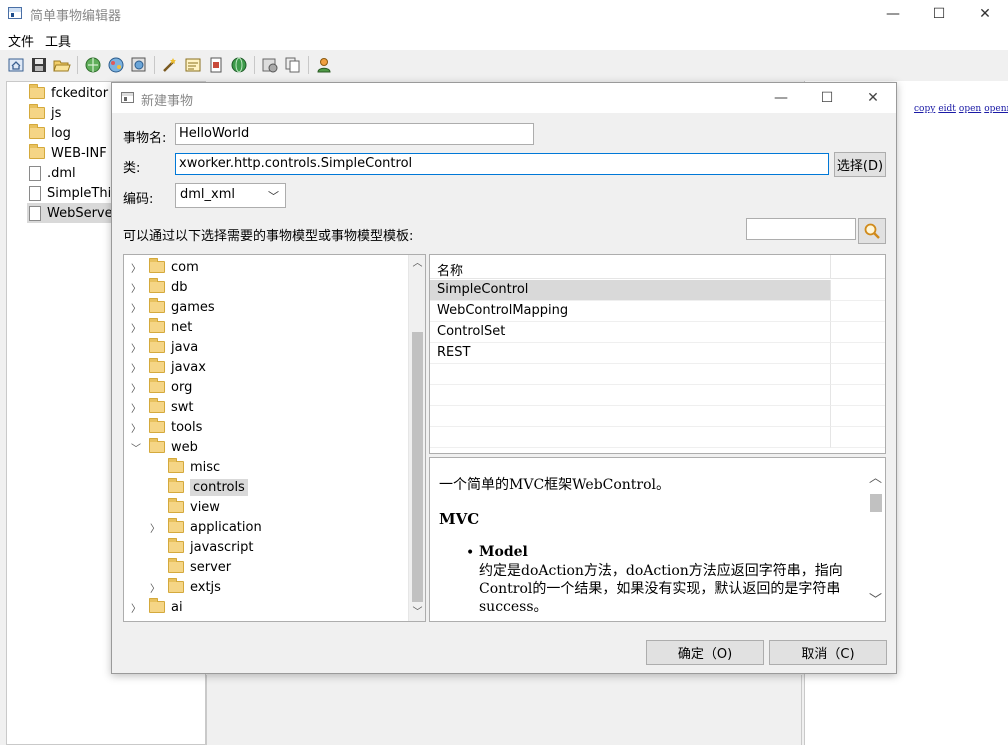 Image resolution: width=1008 pixels, height=745 pixels. Describe the element at coordinates (630, 332) in the screenshot. I see `table-row: ControlSet` at that location.